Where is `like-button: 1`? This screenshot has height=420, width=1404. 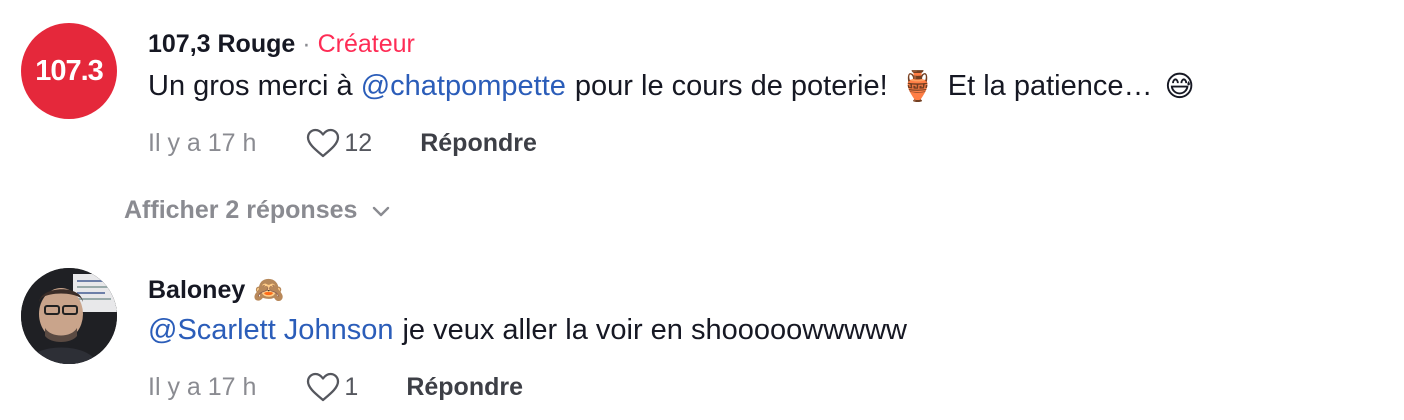 like-button: 1 is located at coordinates (332, 387).